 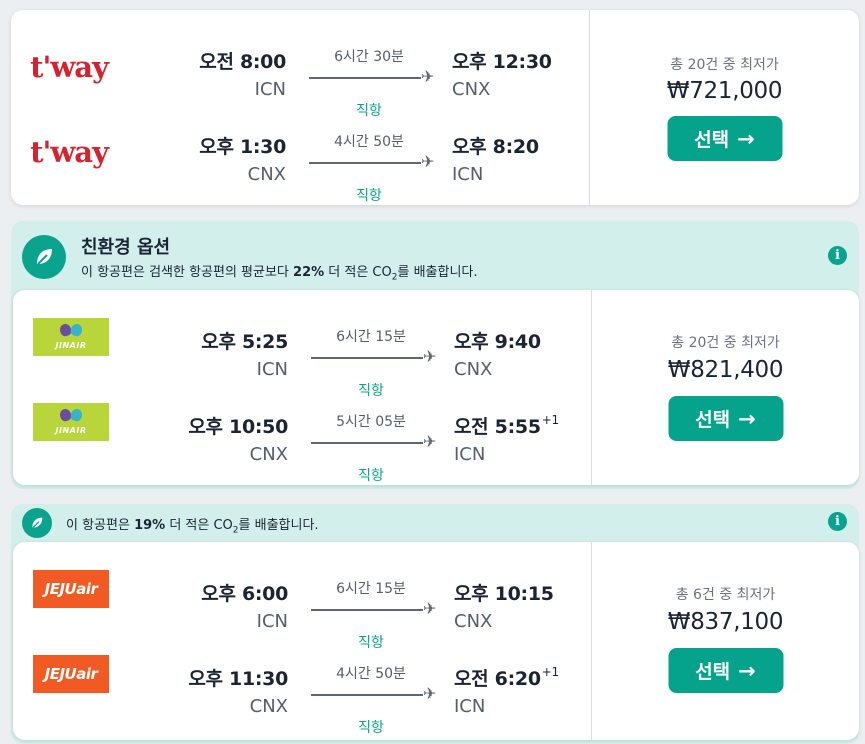 What do you see at coordinates (371, 422) in the screenshot?
I see `flight-duration: 5시간 05분` at bounding box center [371, 422].